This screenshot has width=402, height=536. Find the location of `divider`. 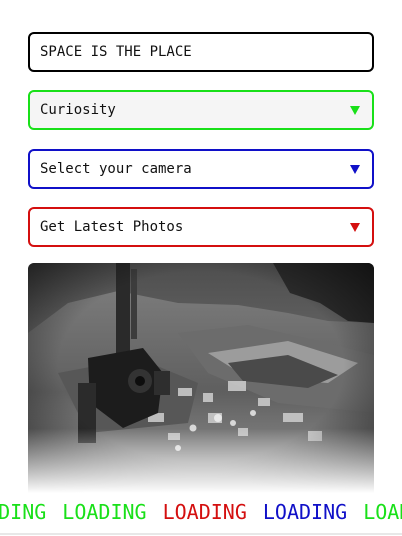

divider is located at coordinates (201, 534).